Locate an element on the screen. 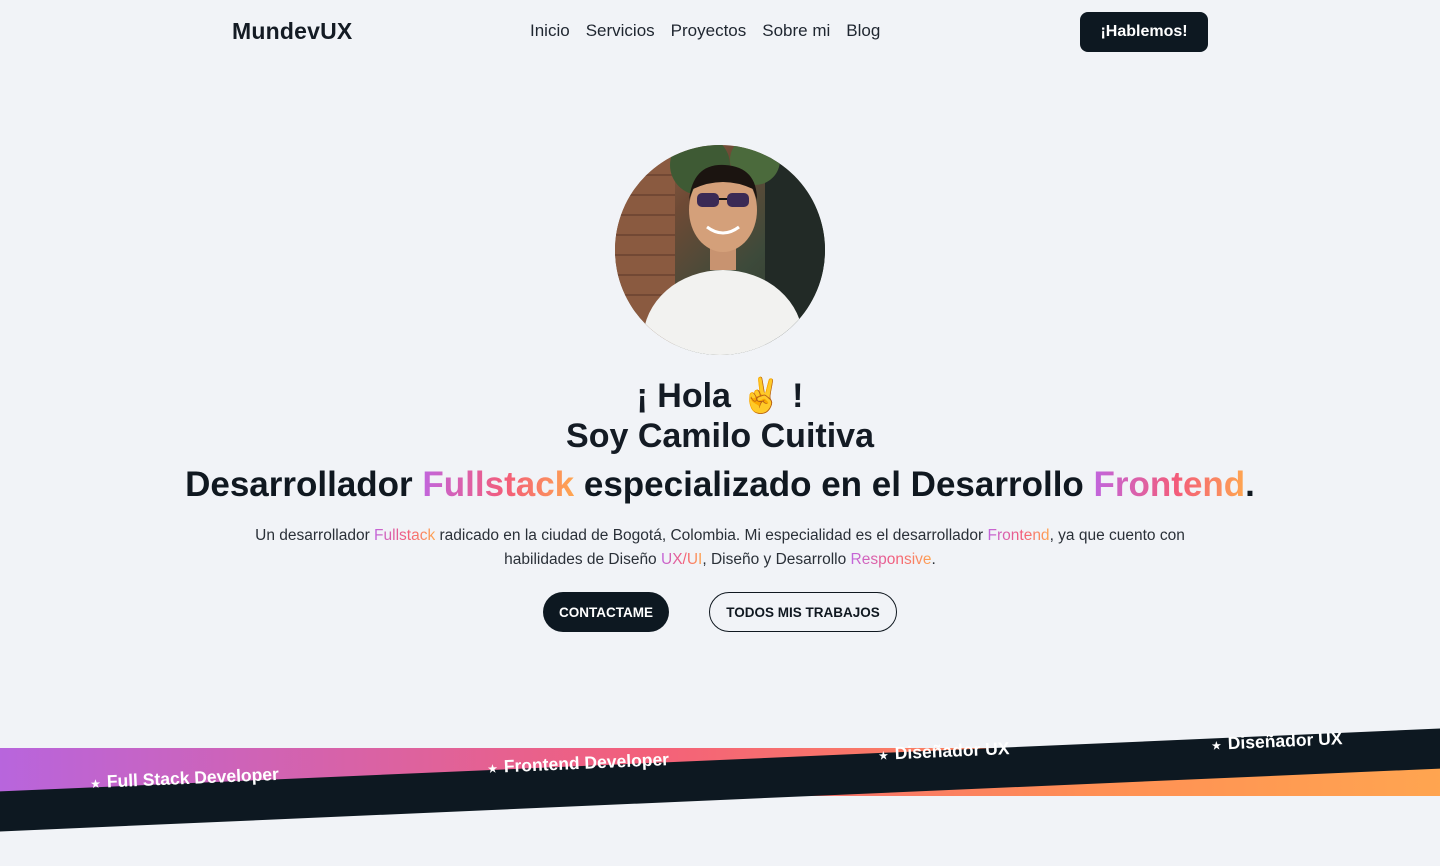 The width and height of the screenshot is (1440, 866). desc-text: Un desarrollador is located at coordinates (315, 535).